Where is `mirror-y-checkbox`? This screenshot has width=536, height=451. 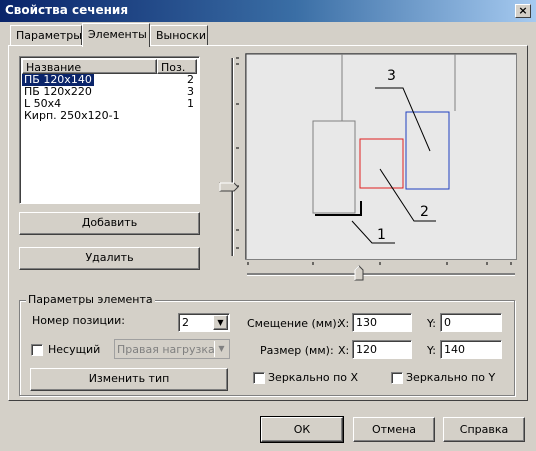 mirror-y-checkbox is located at coordinates (397, 378).